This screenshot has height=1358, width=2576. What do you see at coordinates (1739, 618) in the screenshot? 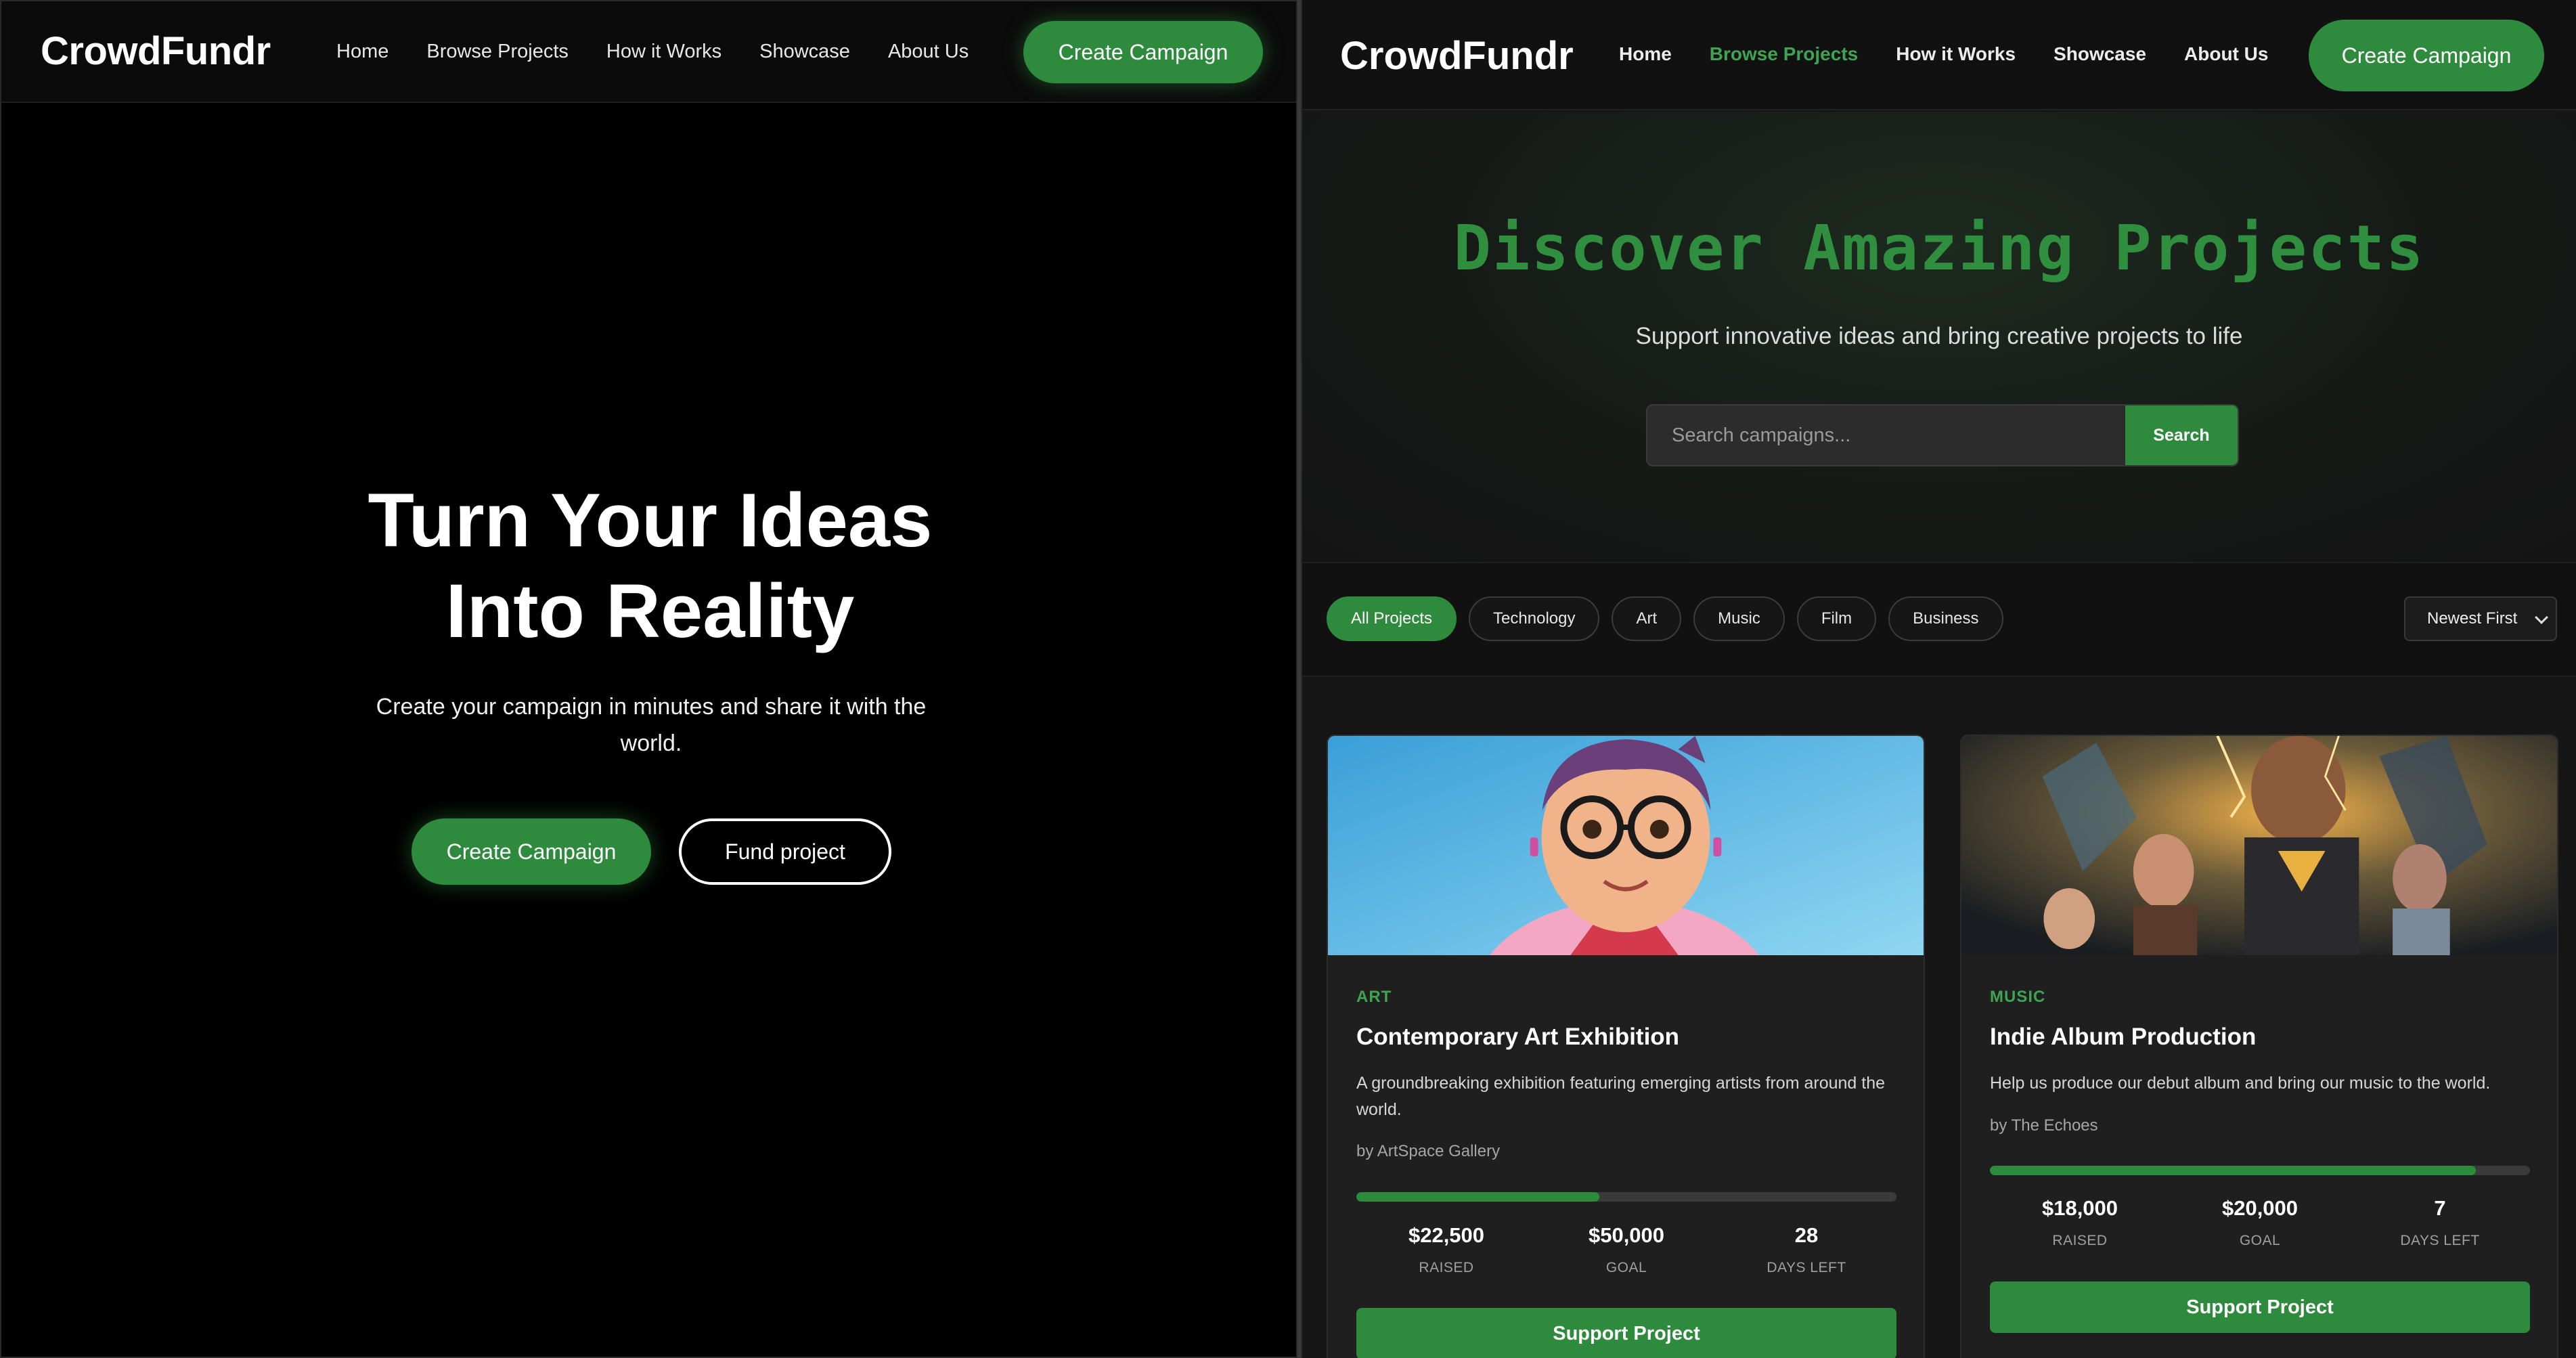
I see `chip-music: Music` at bounding box center [1739, 618].